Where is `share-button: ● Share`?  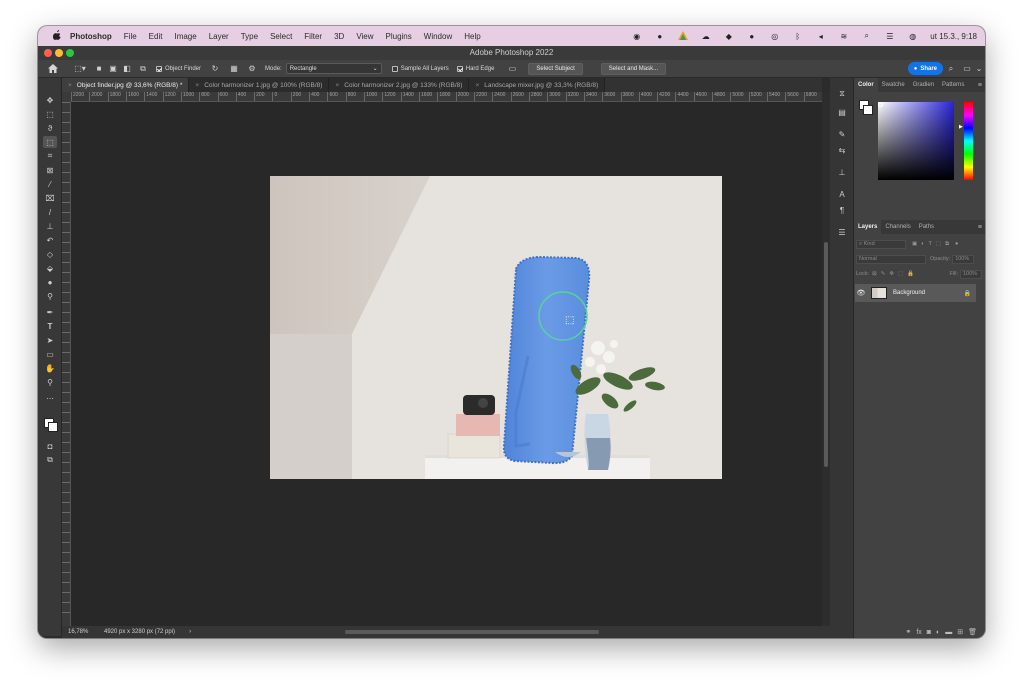 share-button: ● Share is located at coordinates (925, 68).